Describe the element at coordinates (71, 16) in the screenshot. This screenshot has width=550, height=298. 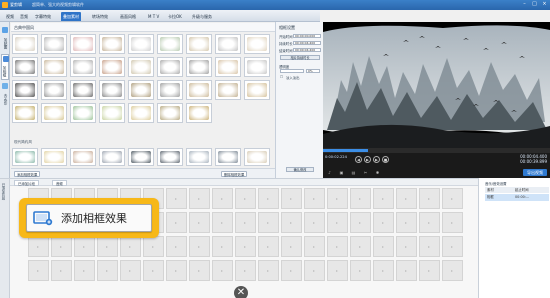
I see `tab-overlay: 叠加素材` at that location.